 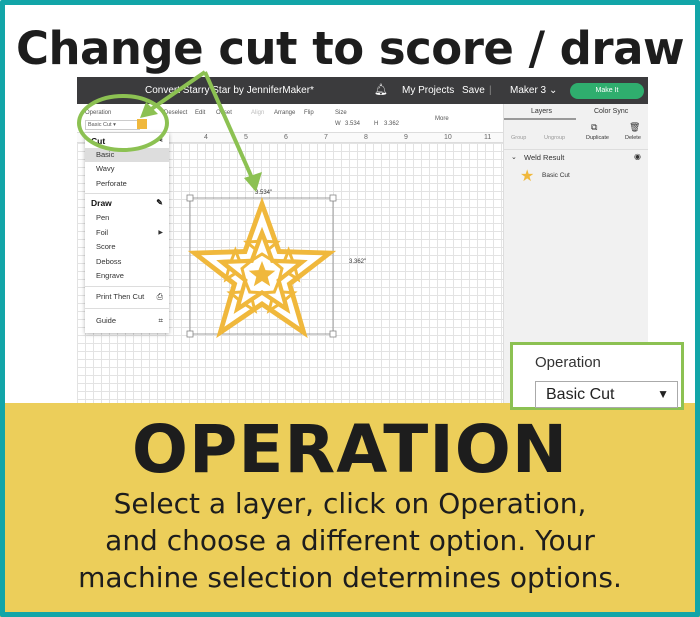 I want to click on ruler-tick: 5, so click(x=246, y=137).